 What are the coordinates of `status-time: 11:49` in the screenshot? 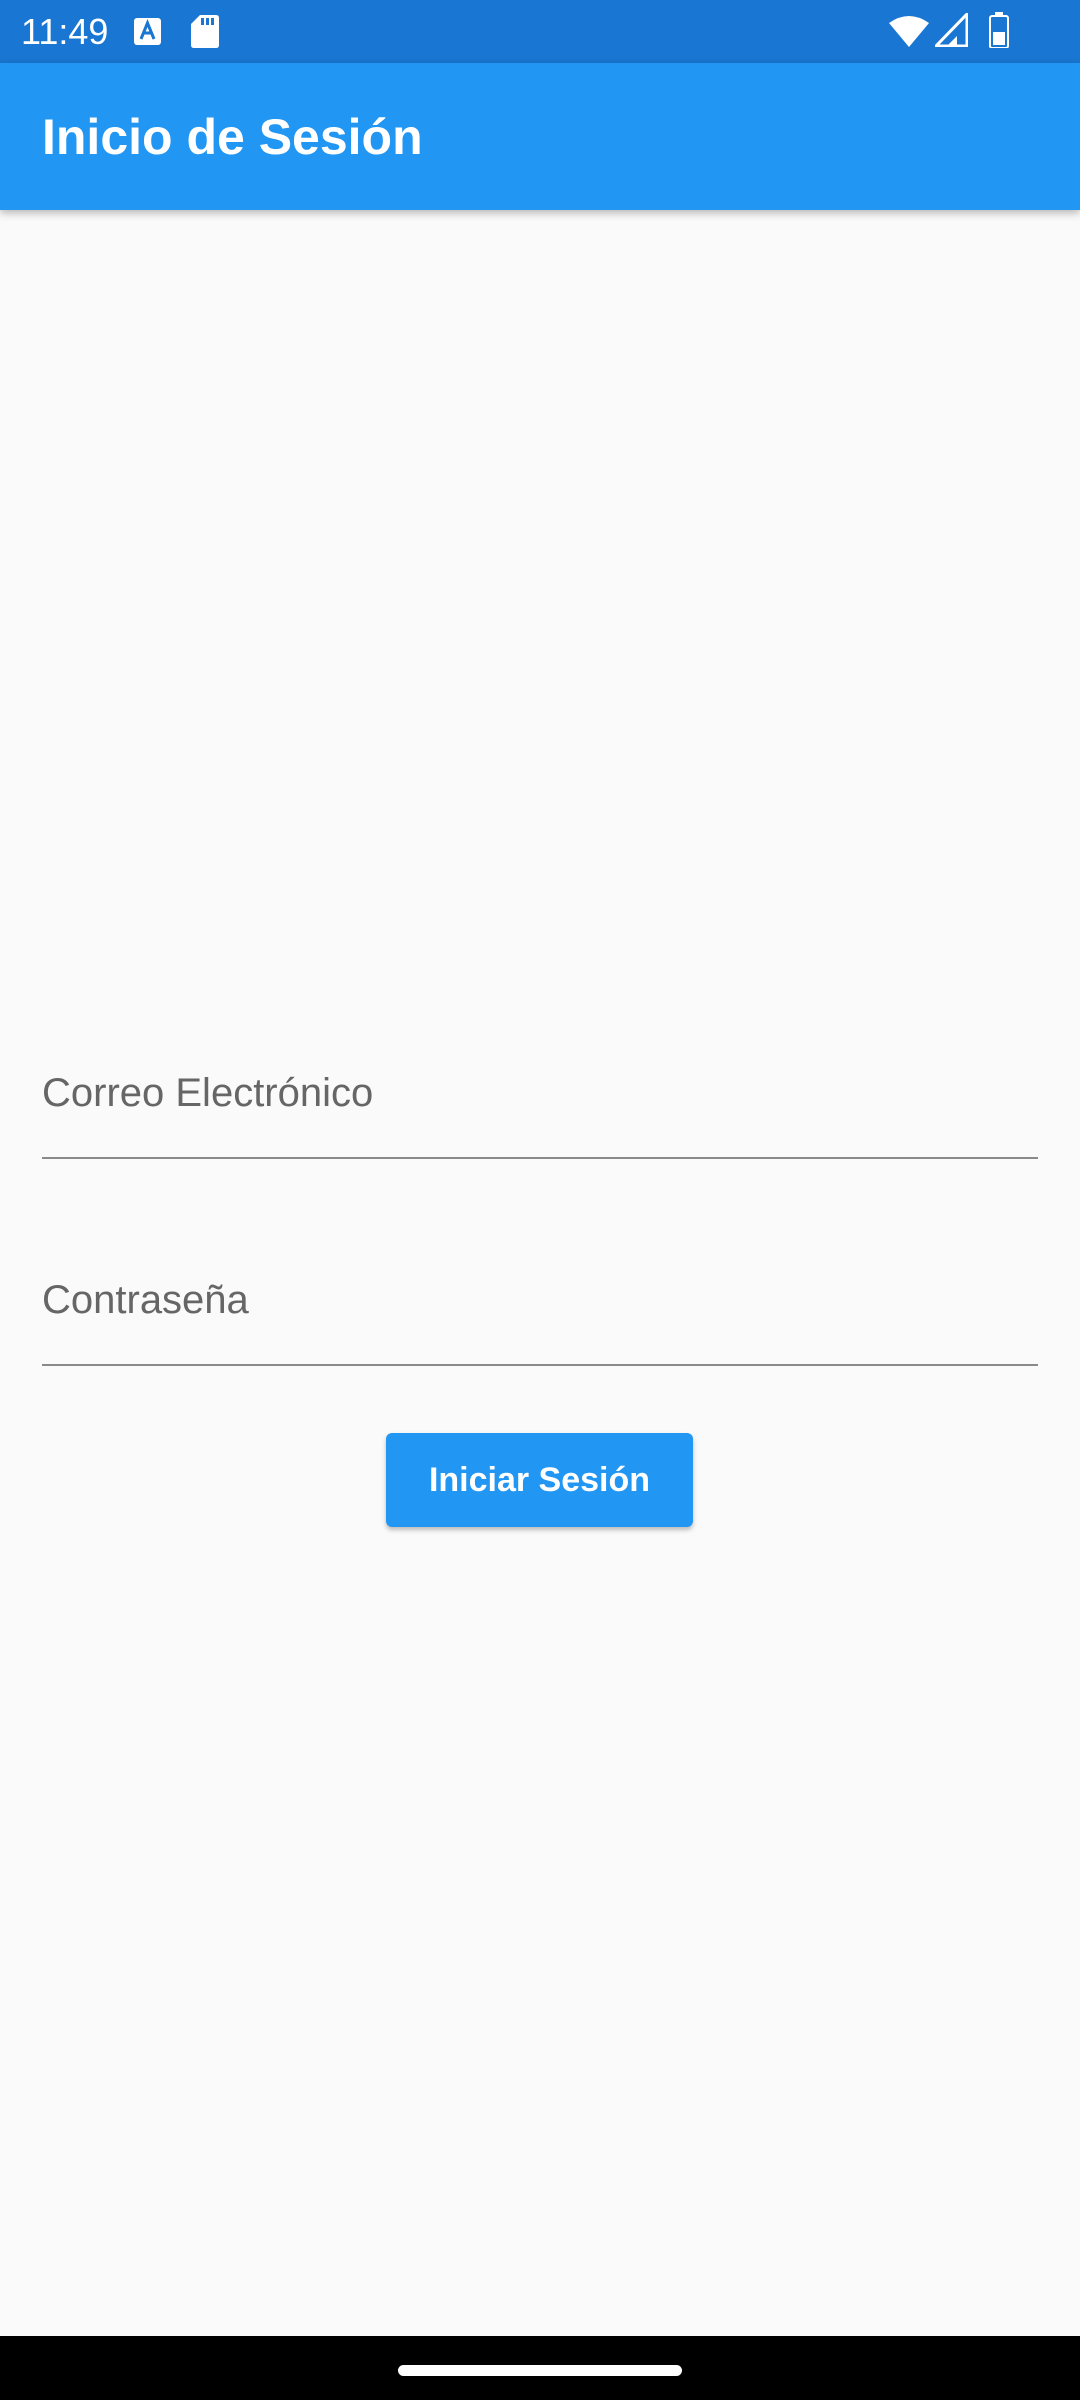 It's located at (65, 31).